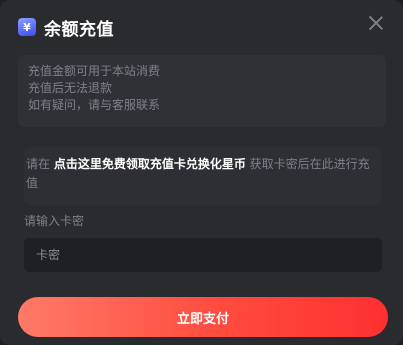 This screenshot has height=345, width=403. I want to click on redeem-instructions: 请在 点击这里免费领取充值卡兑换化星币 获取卡密后在此进行充值, so click(203, 176).